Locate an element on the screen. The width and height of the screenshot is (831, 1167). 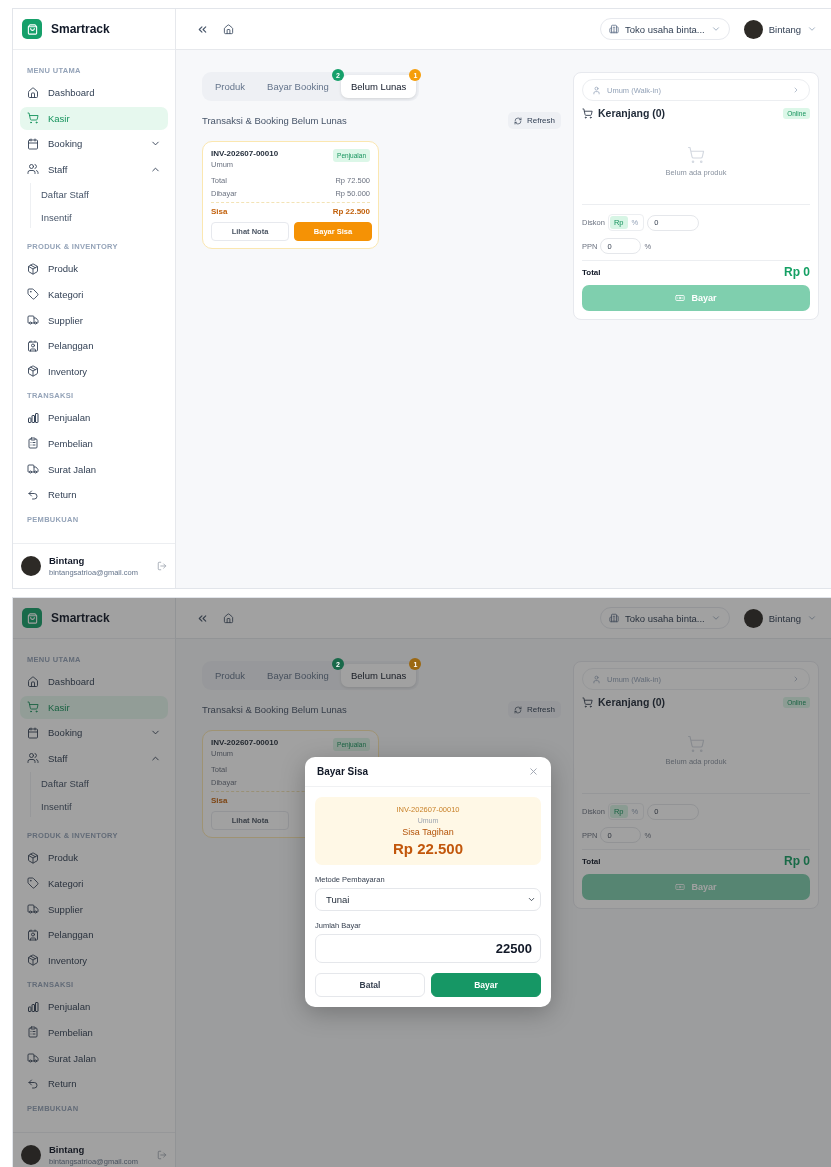
cancel-button: Batal is located at coordinates (370, 985).